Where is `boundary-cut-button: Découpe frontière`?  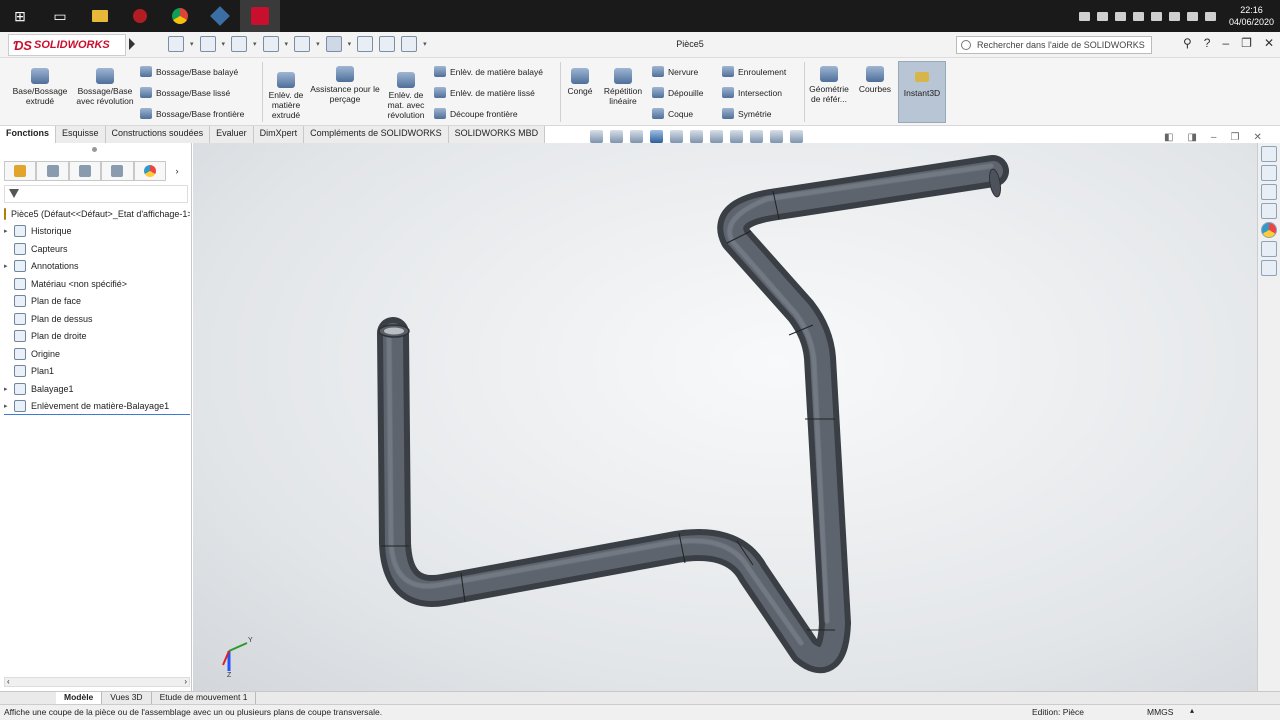
boundary-cut-button: Découpe frontière is located at coordinates (476, 113).